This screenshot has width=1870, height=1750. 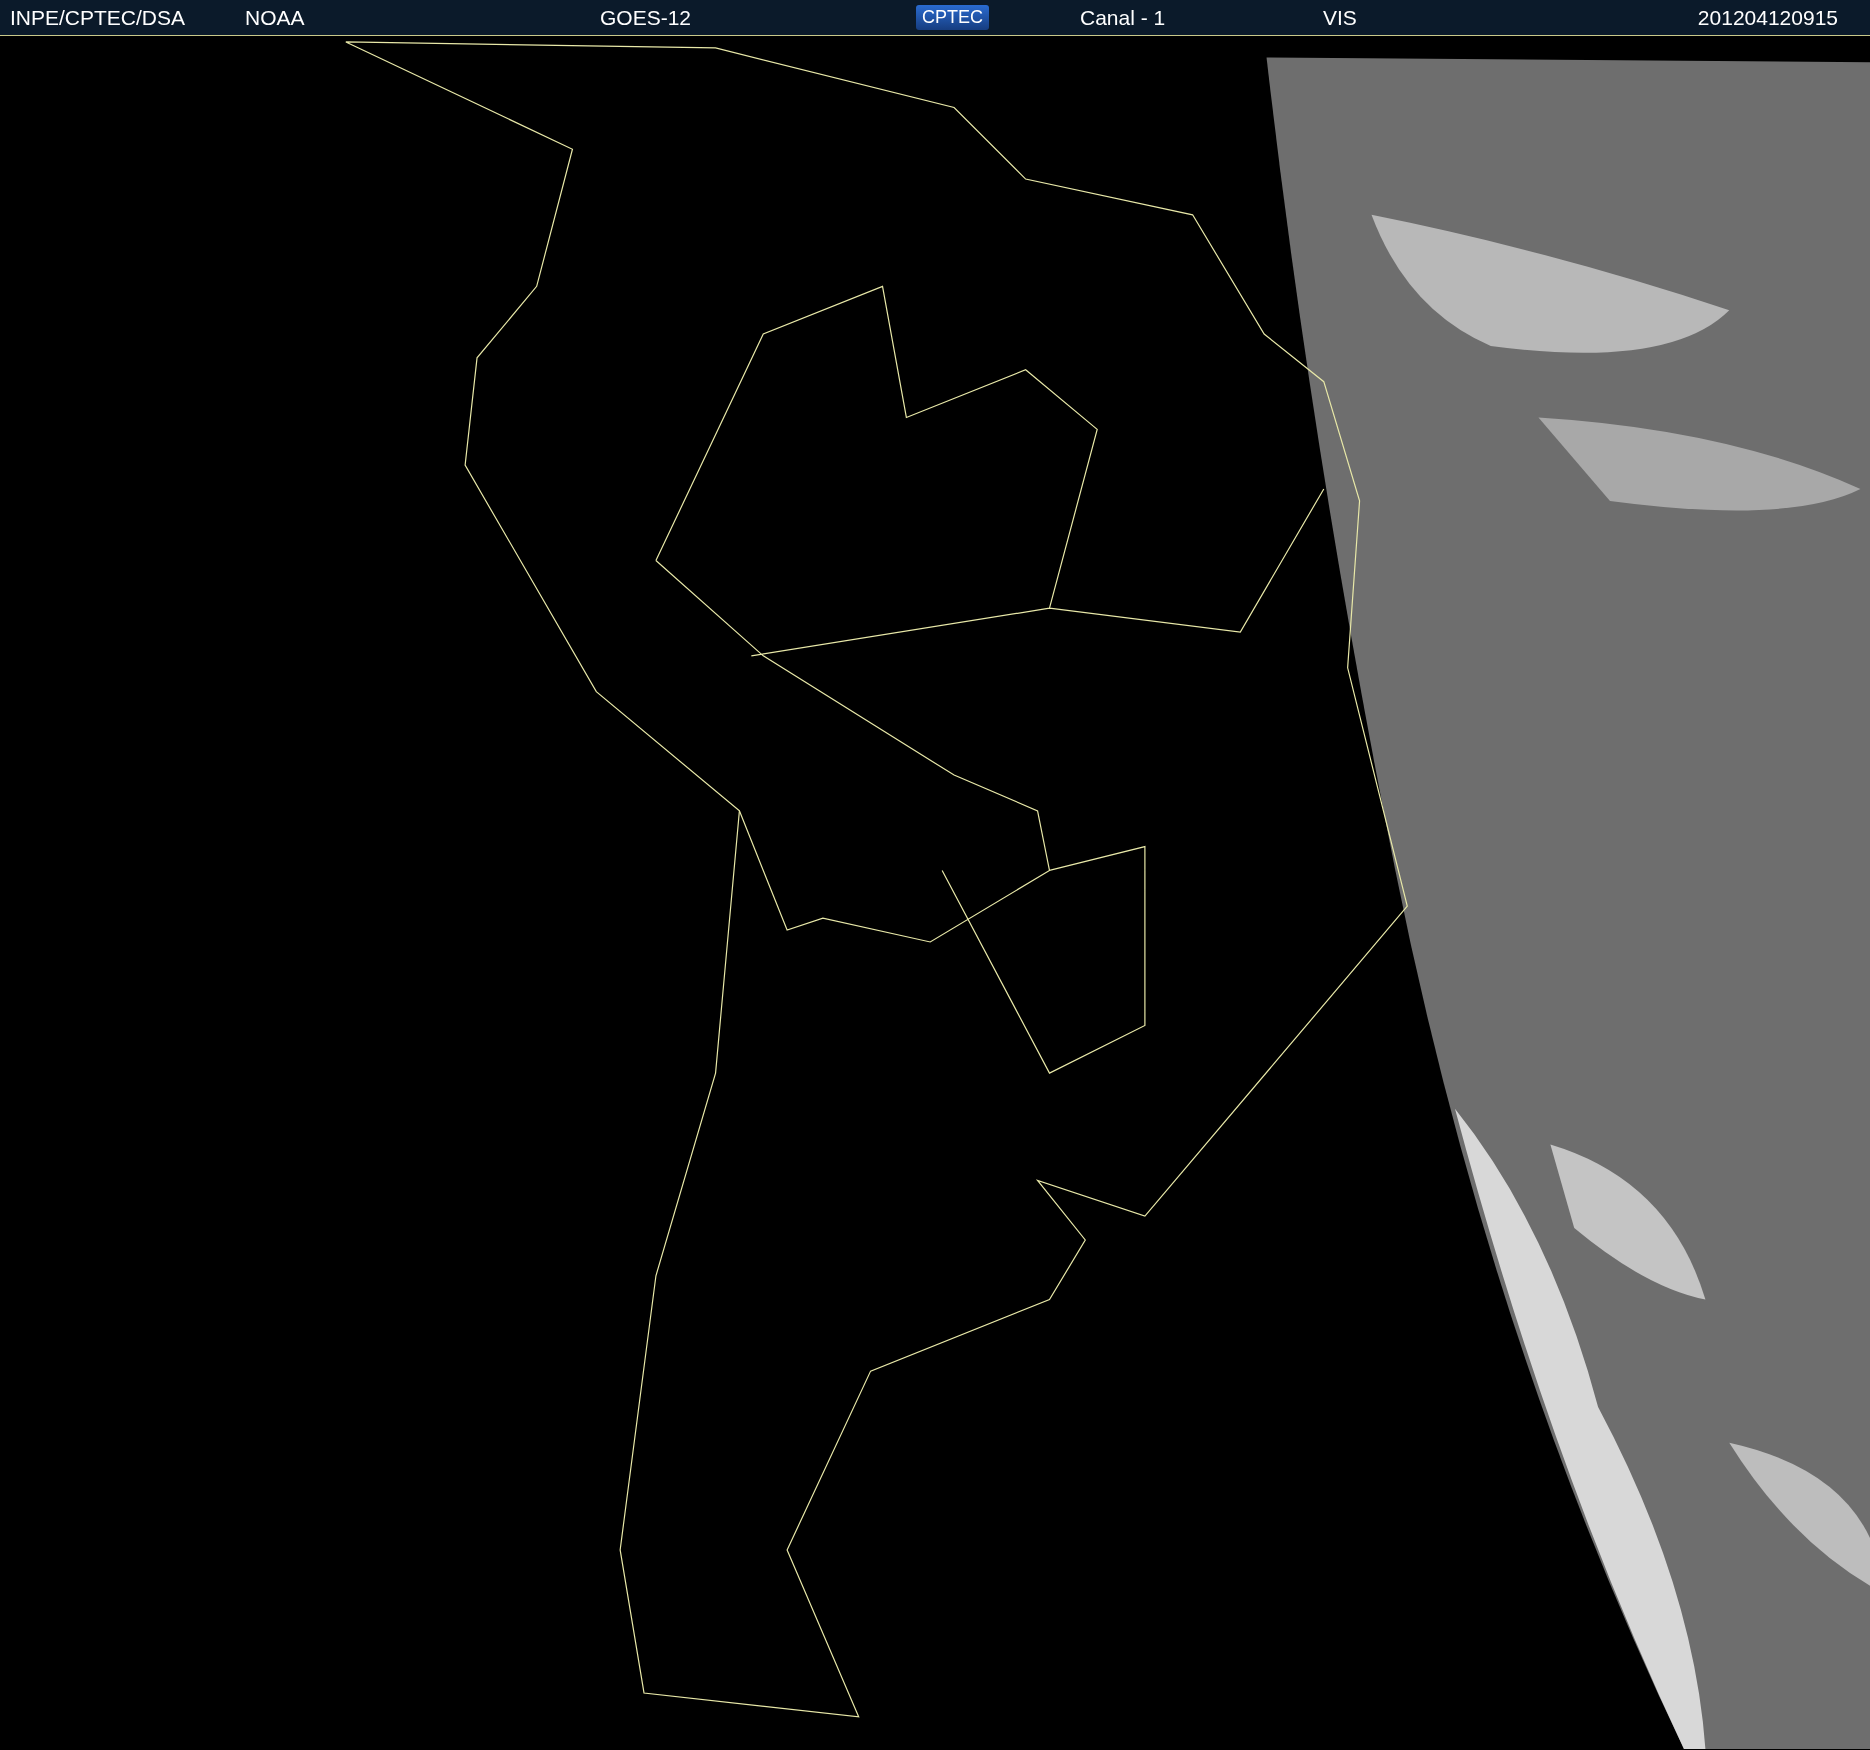 I want to click on source-label: INPE/CPTEC/DSA, so click(x=98, y=17).